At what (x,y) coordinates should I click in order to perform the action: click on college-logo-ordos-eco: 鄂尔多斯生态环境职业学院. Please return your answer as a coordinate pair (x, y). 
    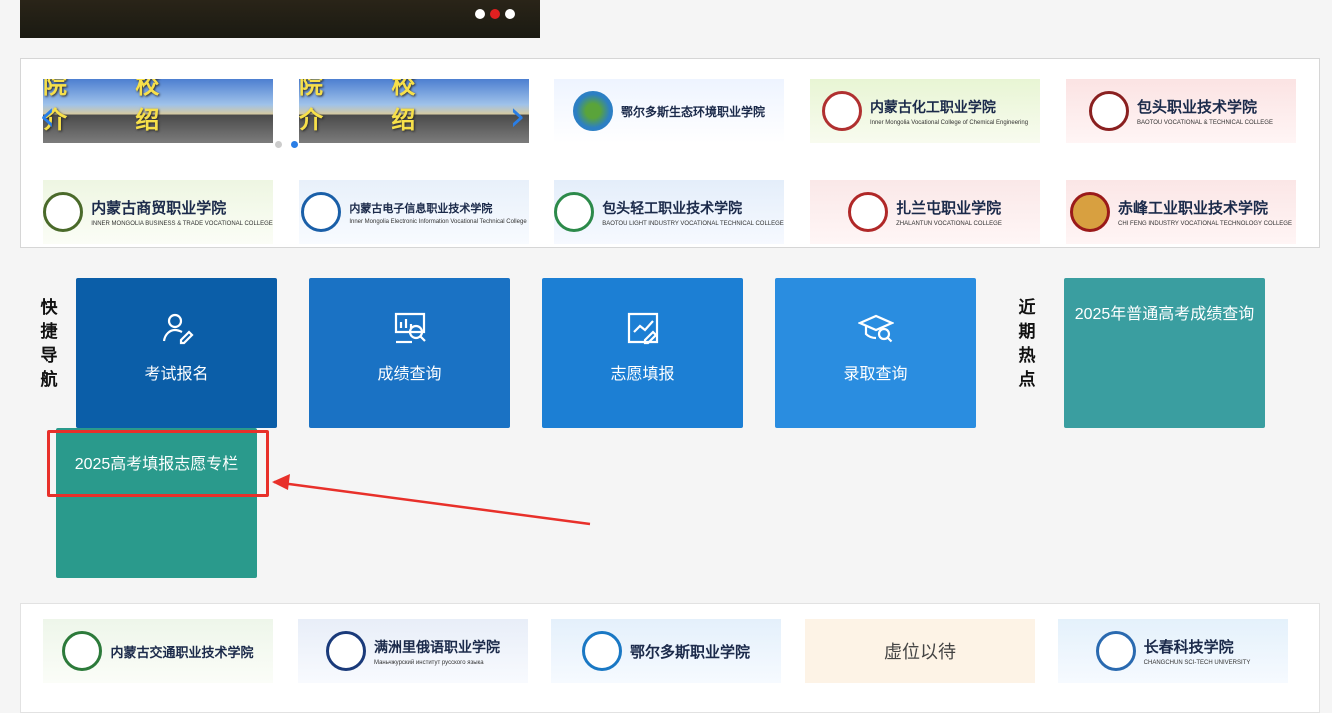
    Looking at the image, I should click on (669, 111).